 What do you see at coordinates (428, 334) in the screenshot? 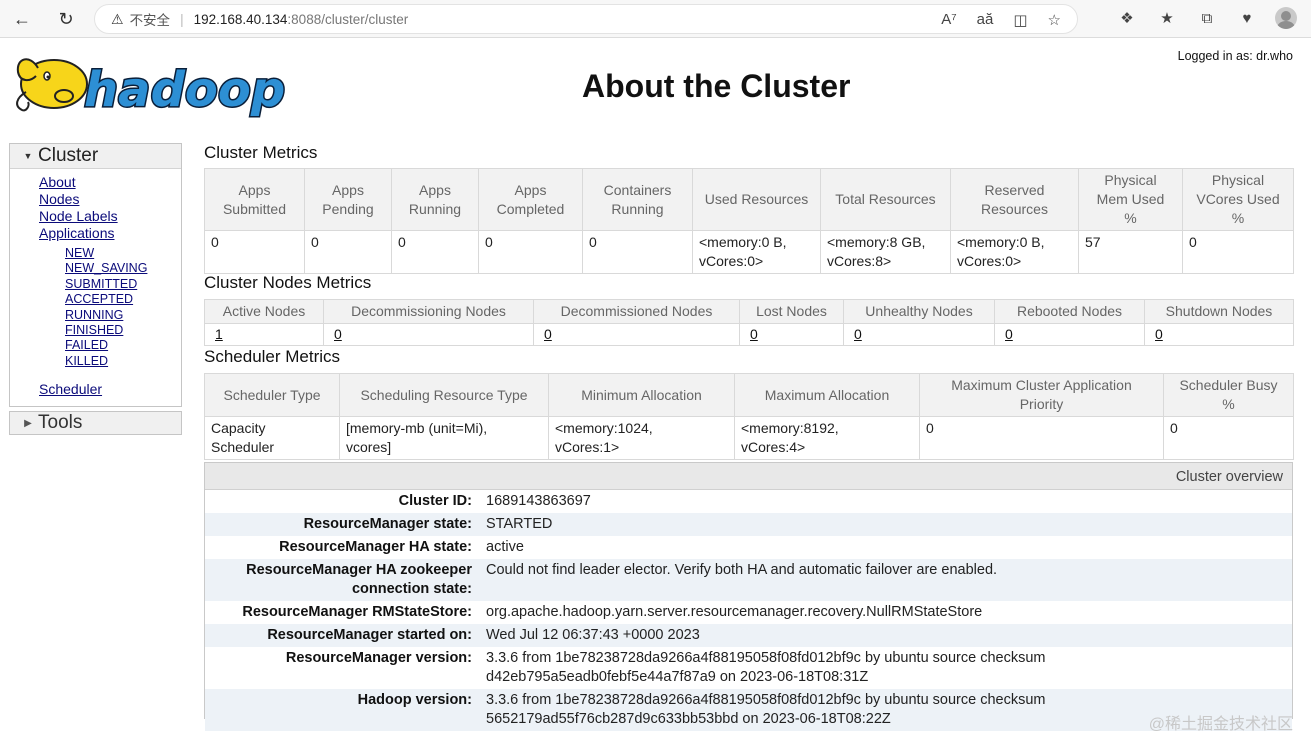
I see `node-metrics-value-1: 0` at bounding box center [428, 334].